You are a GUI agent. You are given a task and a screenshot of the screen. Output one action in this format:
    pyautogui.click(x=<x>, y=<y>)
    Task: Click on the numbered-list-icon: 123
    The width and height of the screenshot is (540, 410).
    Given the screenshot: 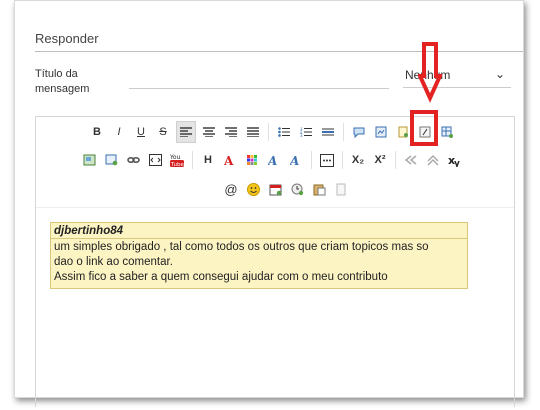 What is the action you would take?
    pyautogui.click(x=306, y=132)
    